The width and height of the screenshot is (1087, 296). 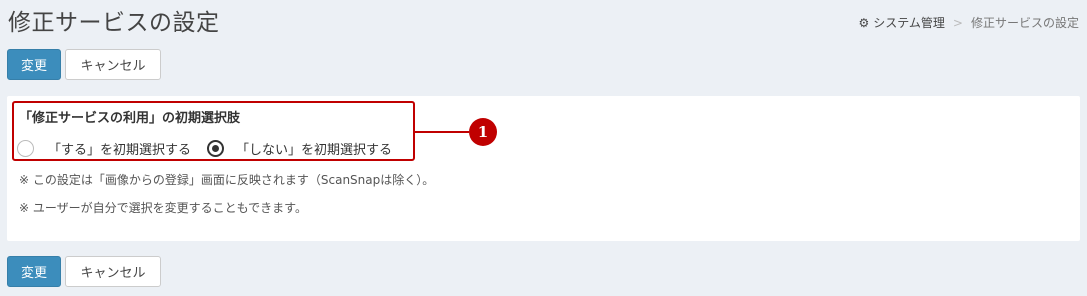 I want to click on note-user-change: ※ ユーザーが自分で選択を変更することもできます。, so click(x=163, y=208).